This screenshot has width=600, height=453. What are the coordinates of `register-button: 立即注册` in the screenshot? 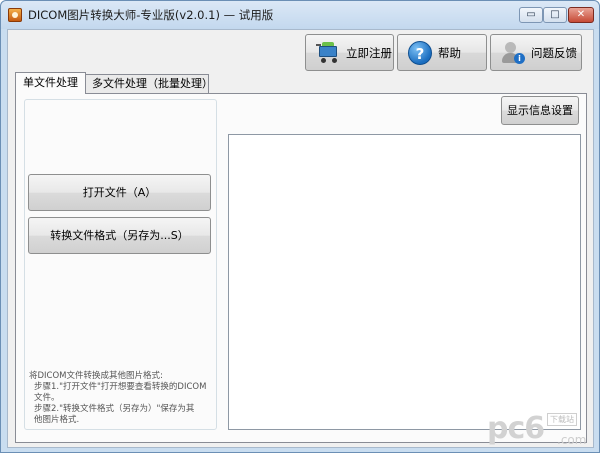 It's located at (349, 52).